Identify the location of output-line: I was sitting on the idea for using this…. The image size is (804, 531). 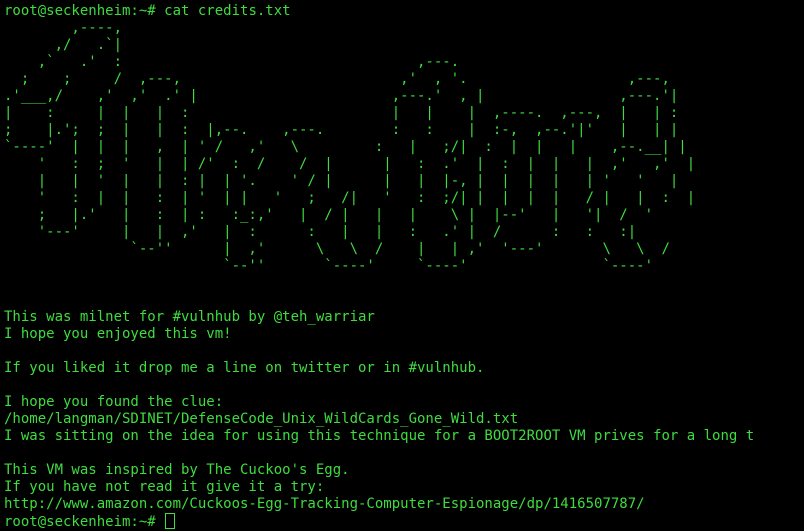
(379, 436).